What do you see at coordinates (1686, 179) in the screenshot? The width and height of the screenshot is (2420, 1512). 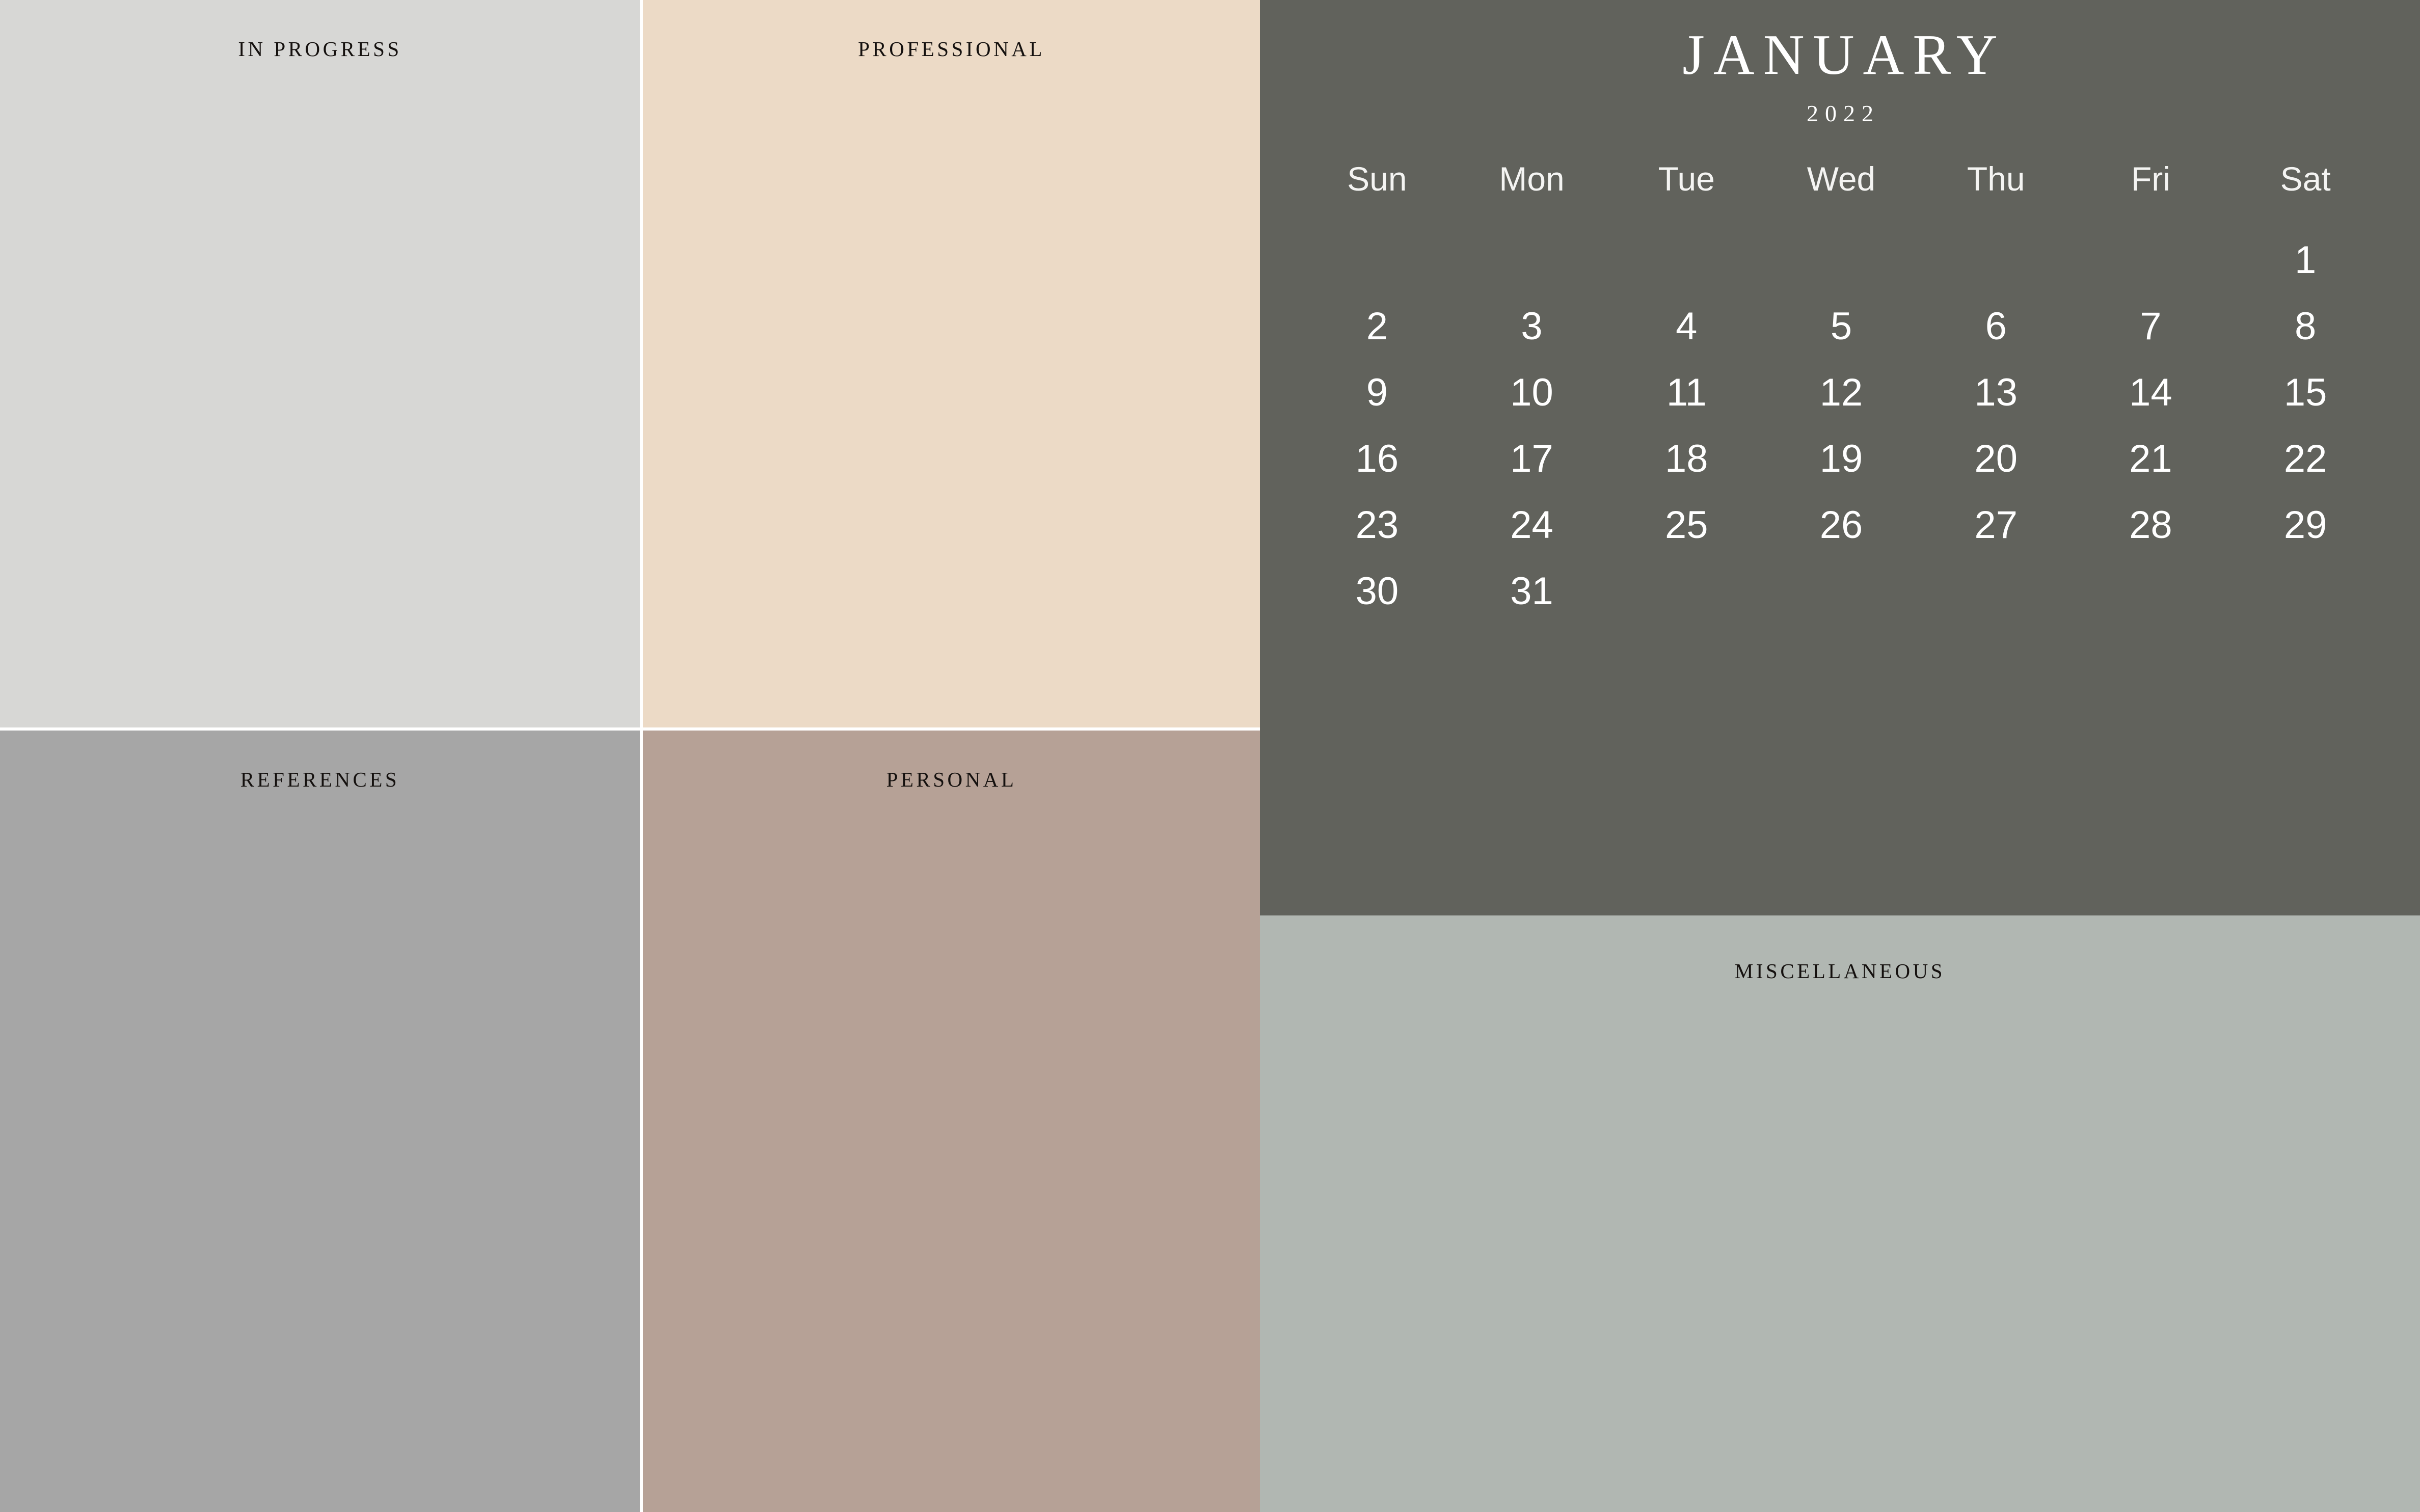 I see `calendar-weekday-header: Tue` at bounding box center [1686, 179].